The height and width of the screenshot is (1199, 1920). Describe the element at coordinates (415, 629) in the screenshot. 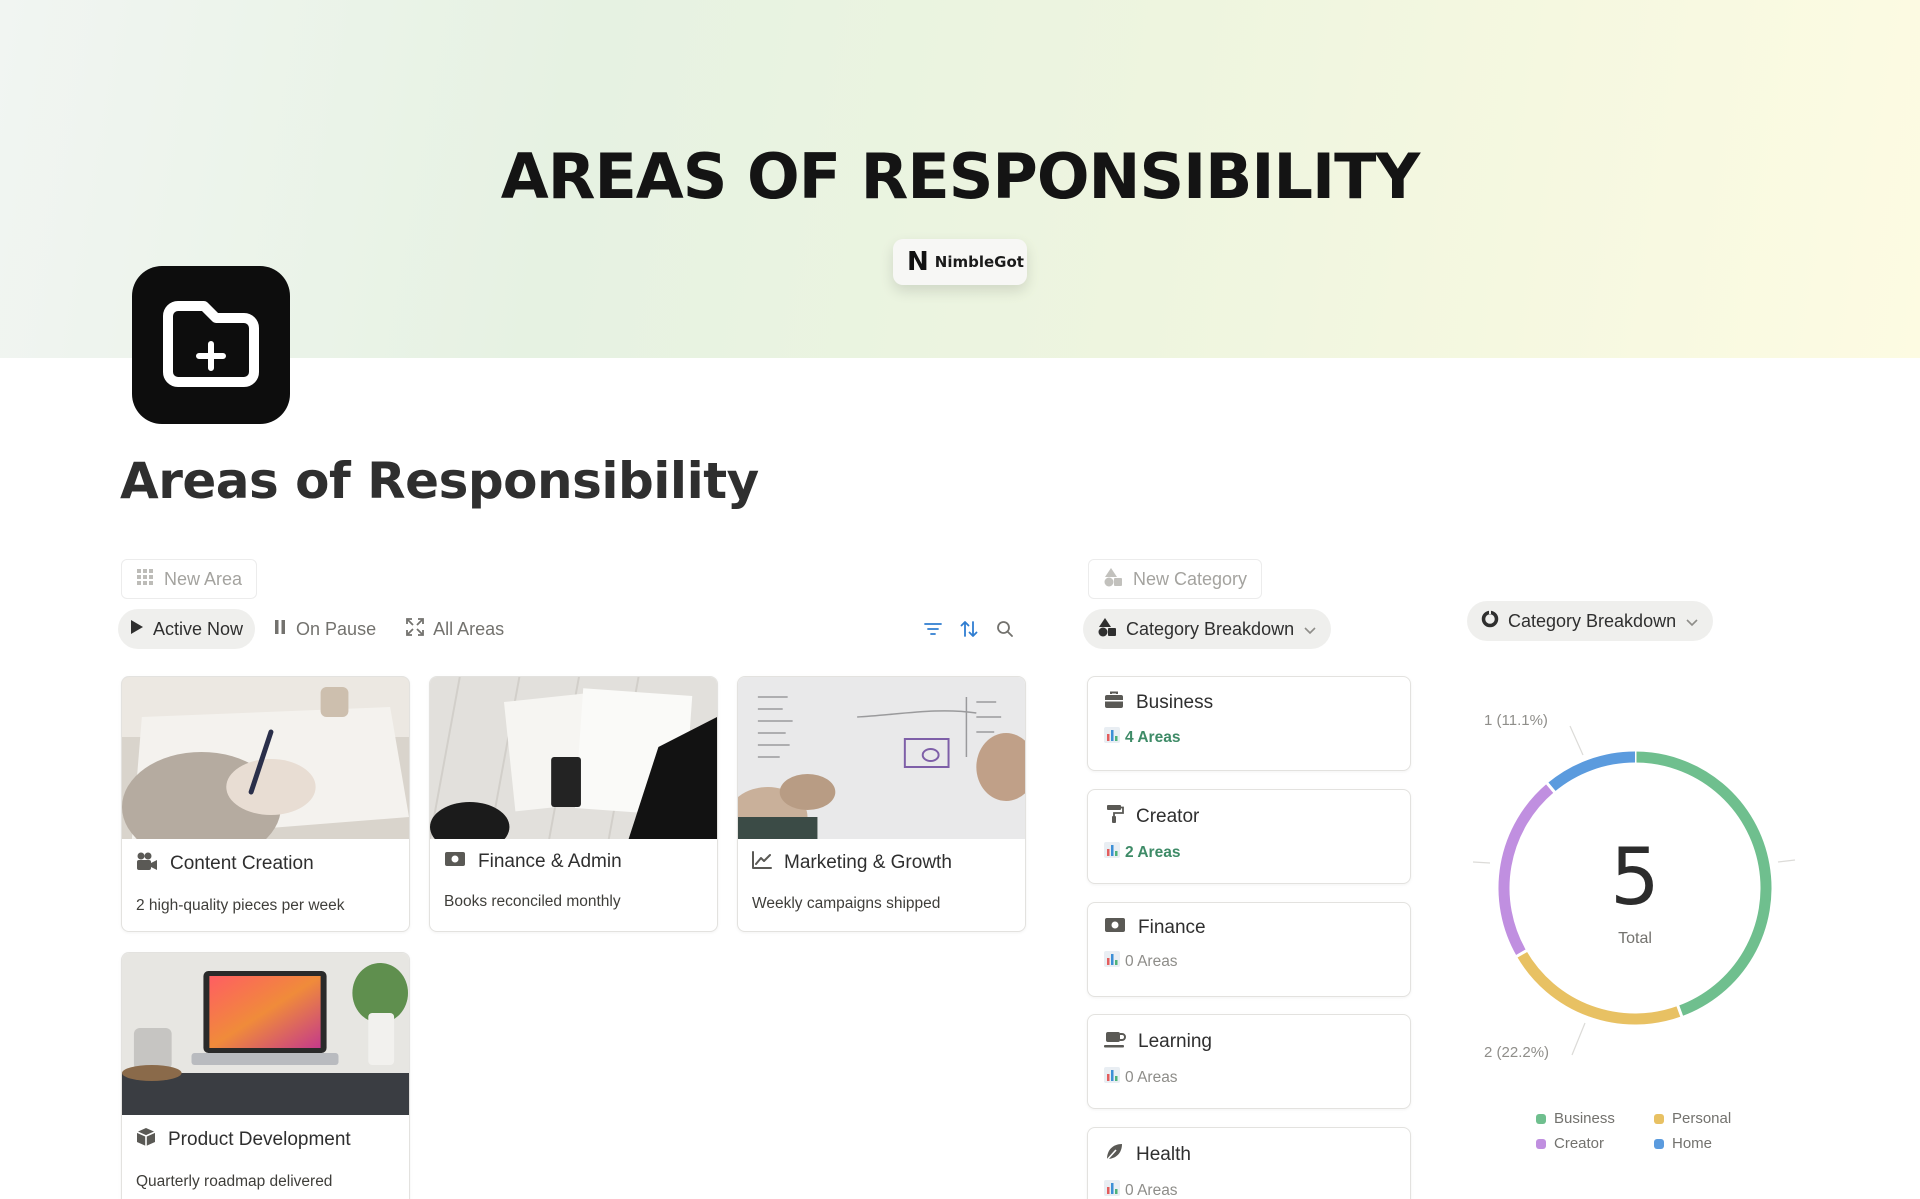

I see `expand-icon` at that location.